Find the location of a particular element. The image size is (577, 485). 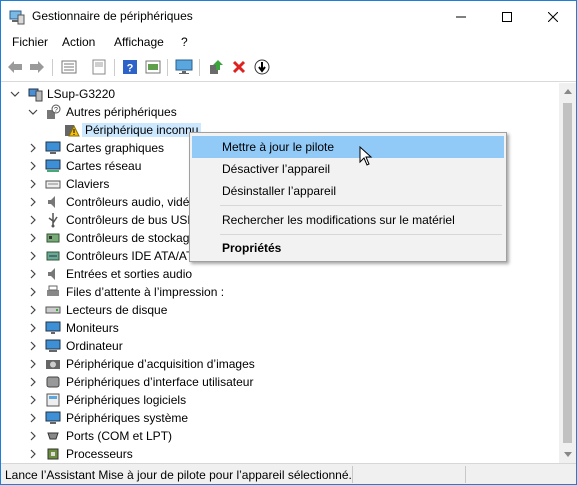

menu-fichier: Fichier is located at coordinates (30, 42).